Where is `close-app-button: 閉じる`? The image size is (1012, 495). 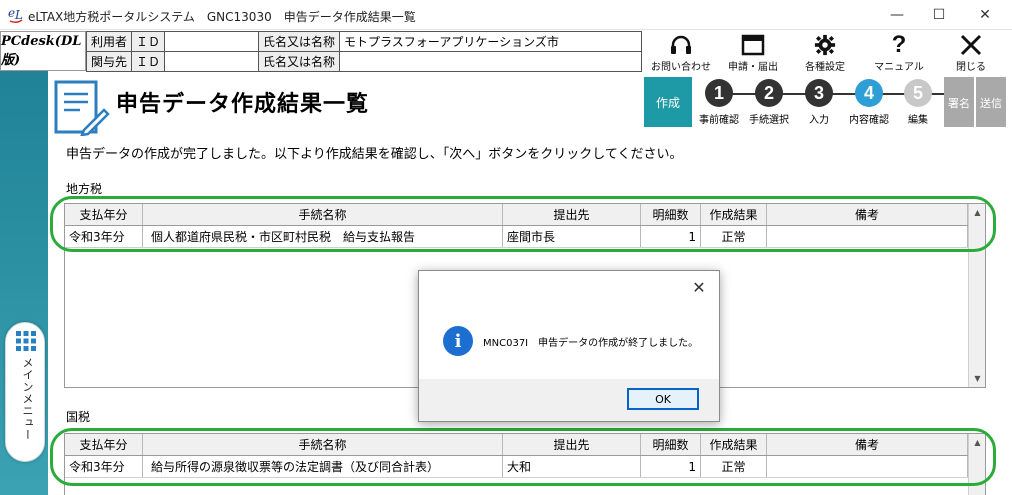
close-app-button: 閉じる is located at coordinates (971, 52).